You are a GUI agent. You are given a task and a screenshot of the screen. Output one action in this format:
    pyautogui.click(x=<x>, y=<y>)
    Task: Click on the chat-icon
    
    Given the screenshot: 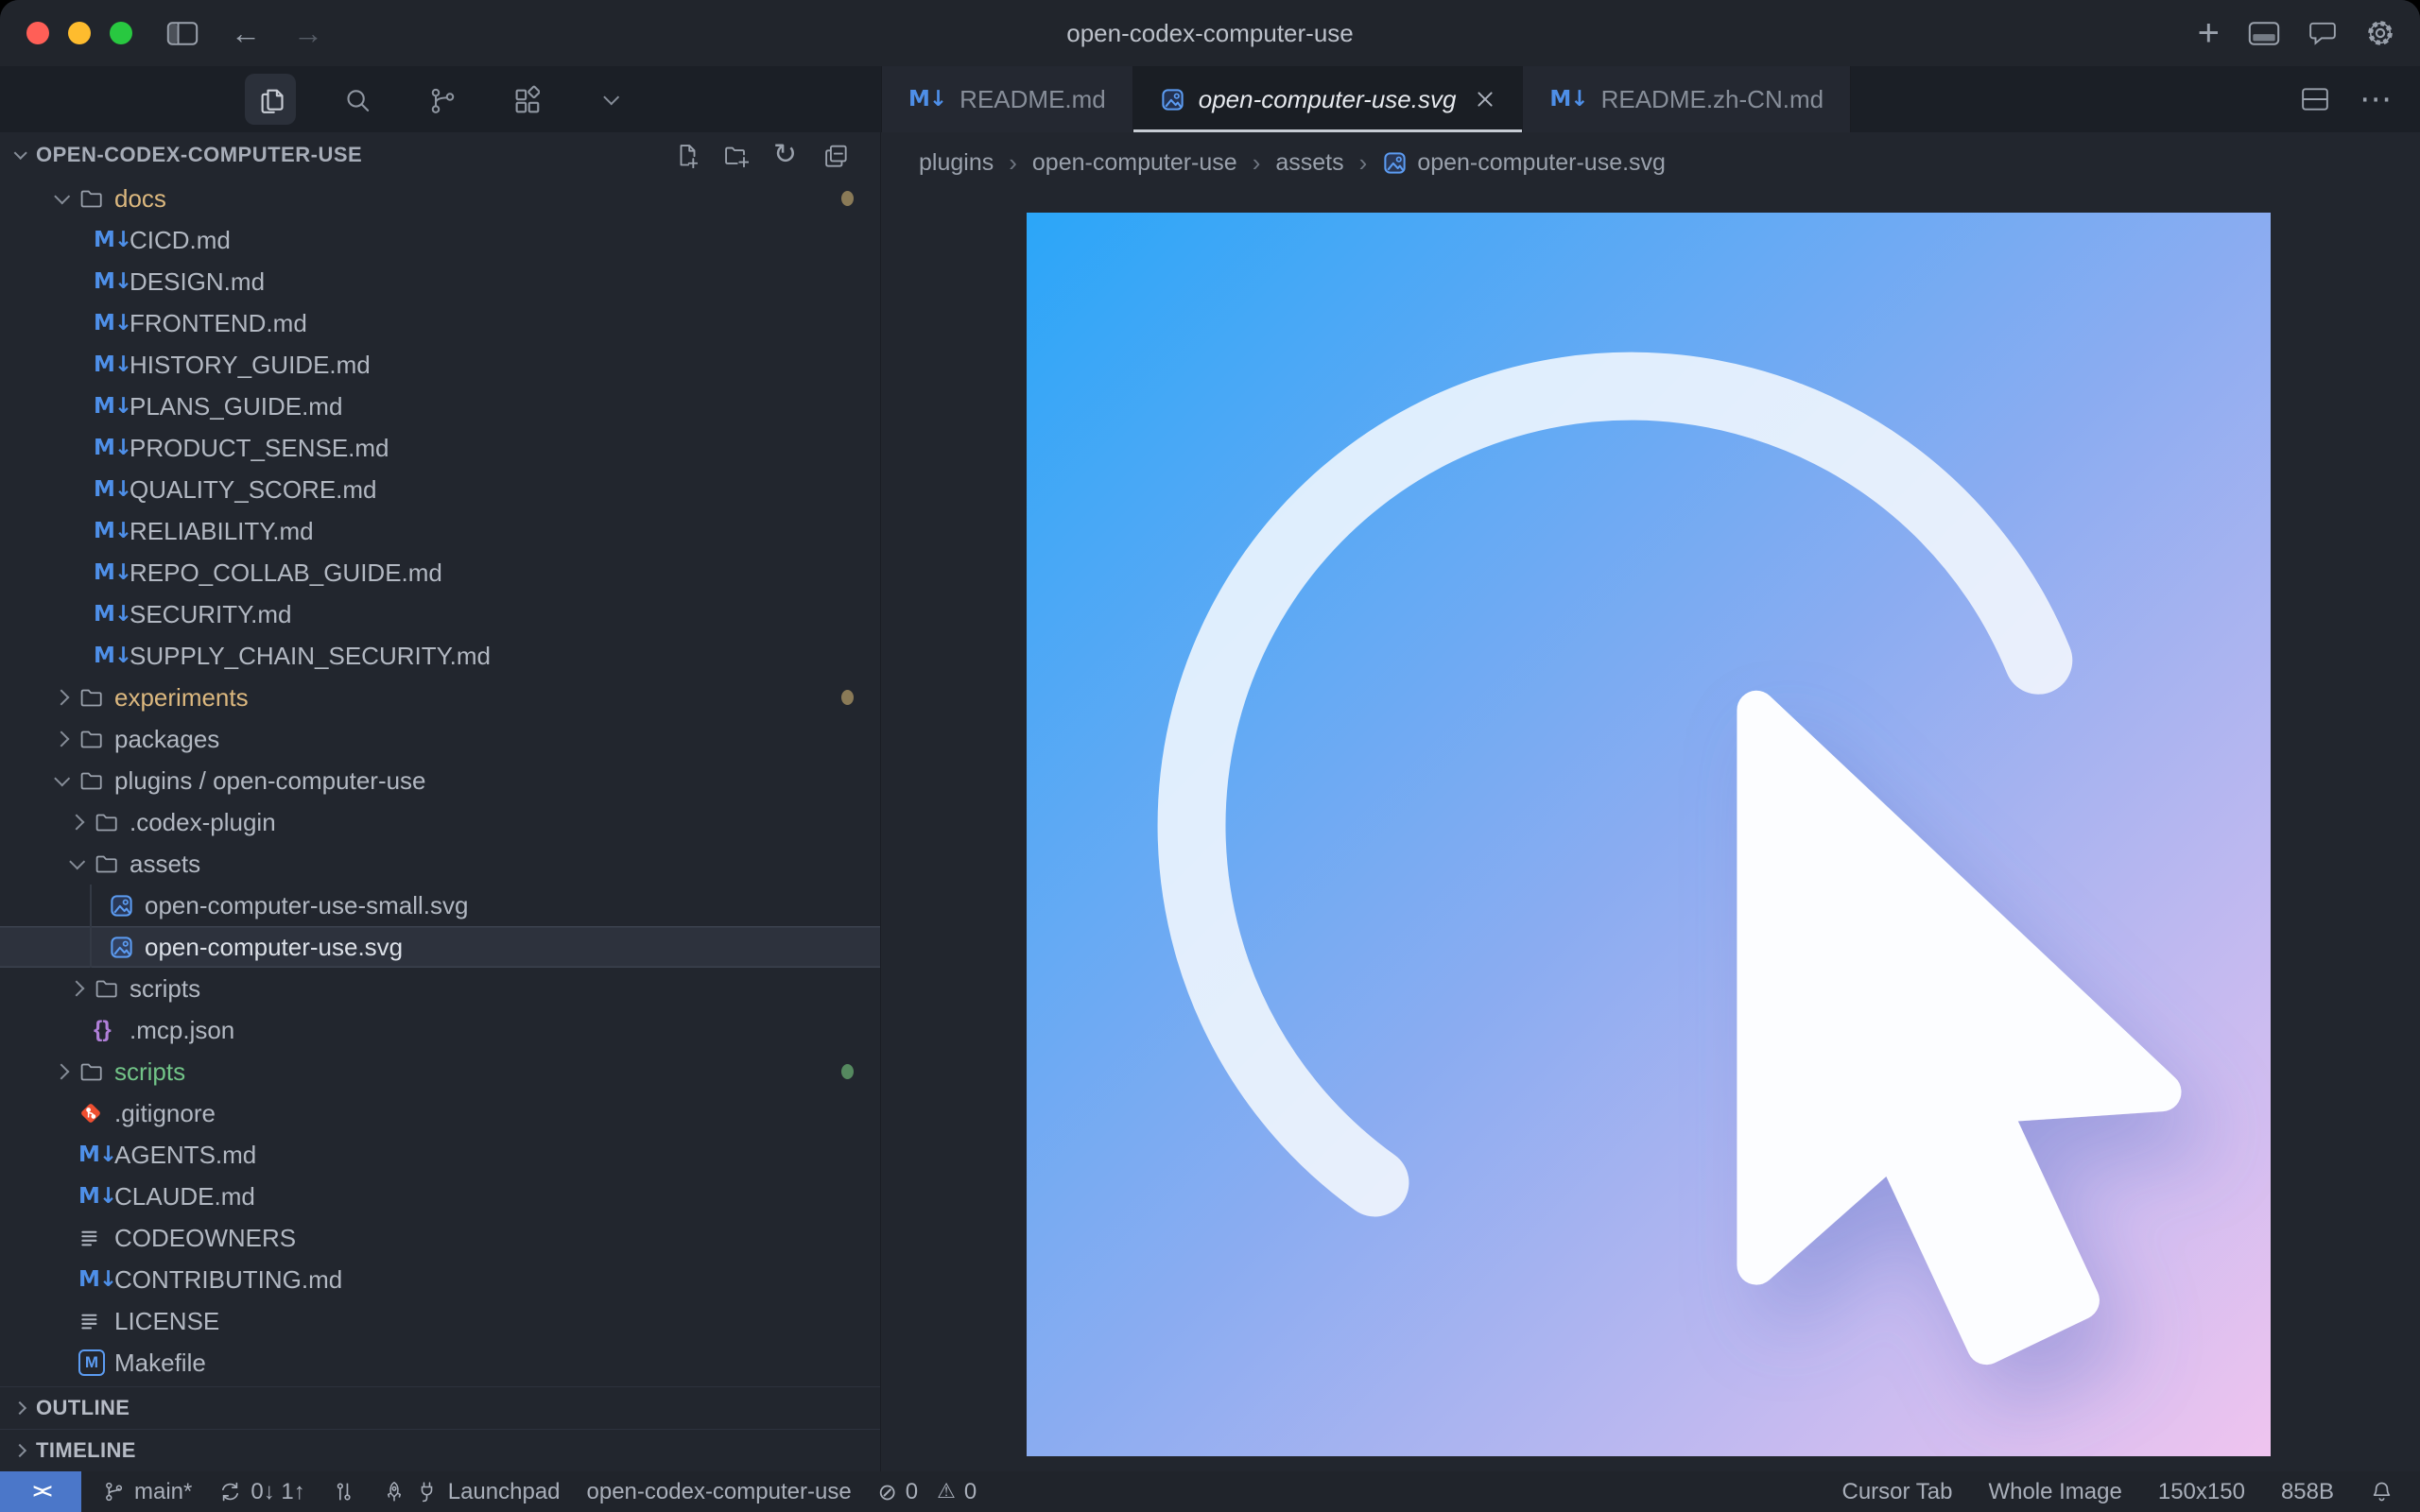 What is the action you would take?
    pyautogui.click(x=2322, y=33)
    